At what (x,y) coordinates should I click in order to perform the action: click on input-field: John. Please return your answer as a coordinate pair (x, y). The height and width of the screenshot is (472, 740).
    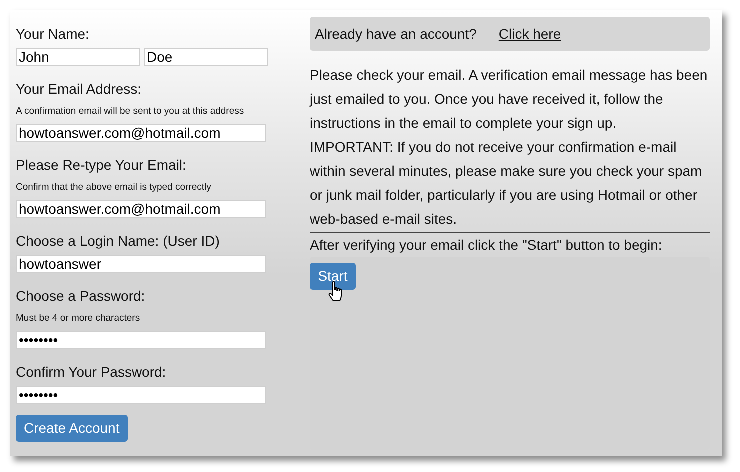
    Looking at the image, I should click on (78, 57).